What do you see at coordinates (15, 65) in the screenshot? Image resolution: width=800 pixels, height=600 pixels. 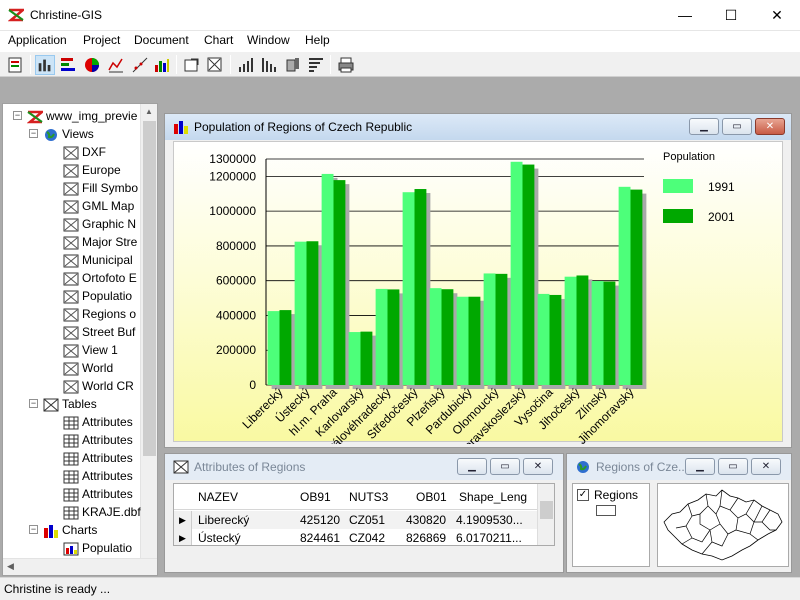 I see `new-document-icon` at bounding box center [15, 65].